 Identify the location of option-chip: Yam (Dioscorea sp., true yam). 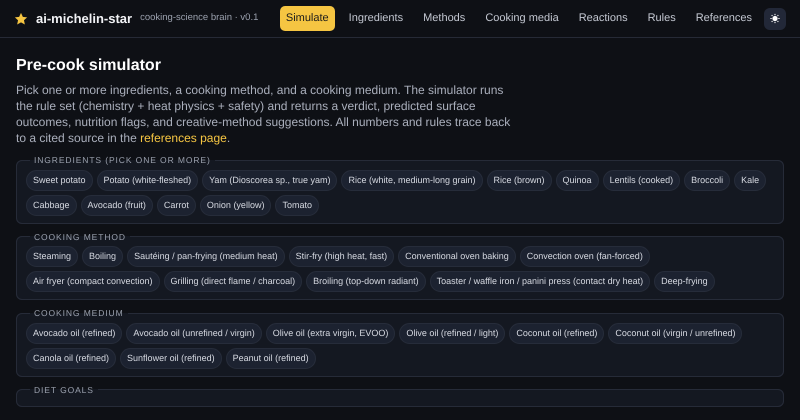
(270, 180).